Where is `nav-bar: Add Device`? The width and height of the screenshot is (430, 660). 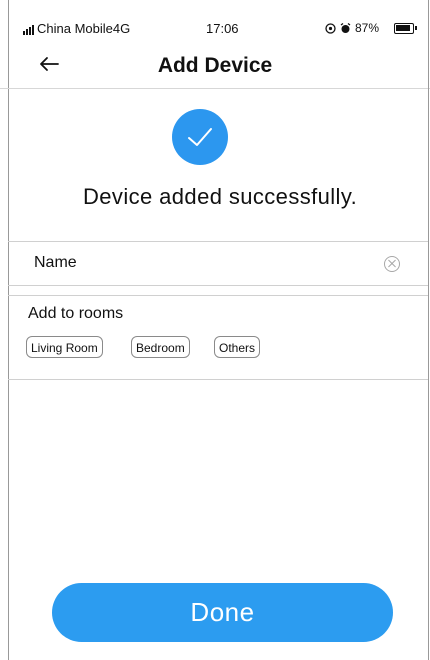
nav-bar: Add Device is located at coordinates (215, 65).